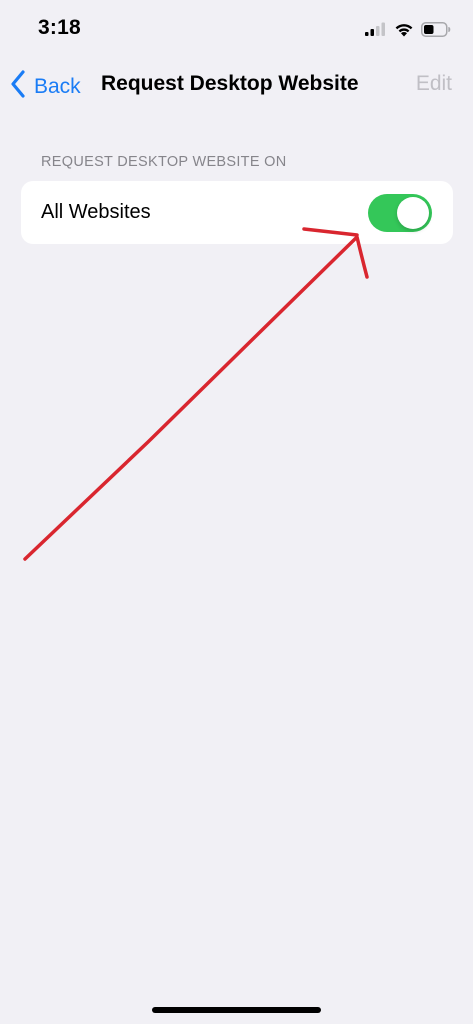 The width and height of the screenshot is (473, 1024). I want to click on chevron-left-icon, so click(18, 86).